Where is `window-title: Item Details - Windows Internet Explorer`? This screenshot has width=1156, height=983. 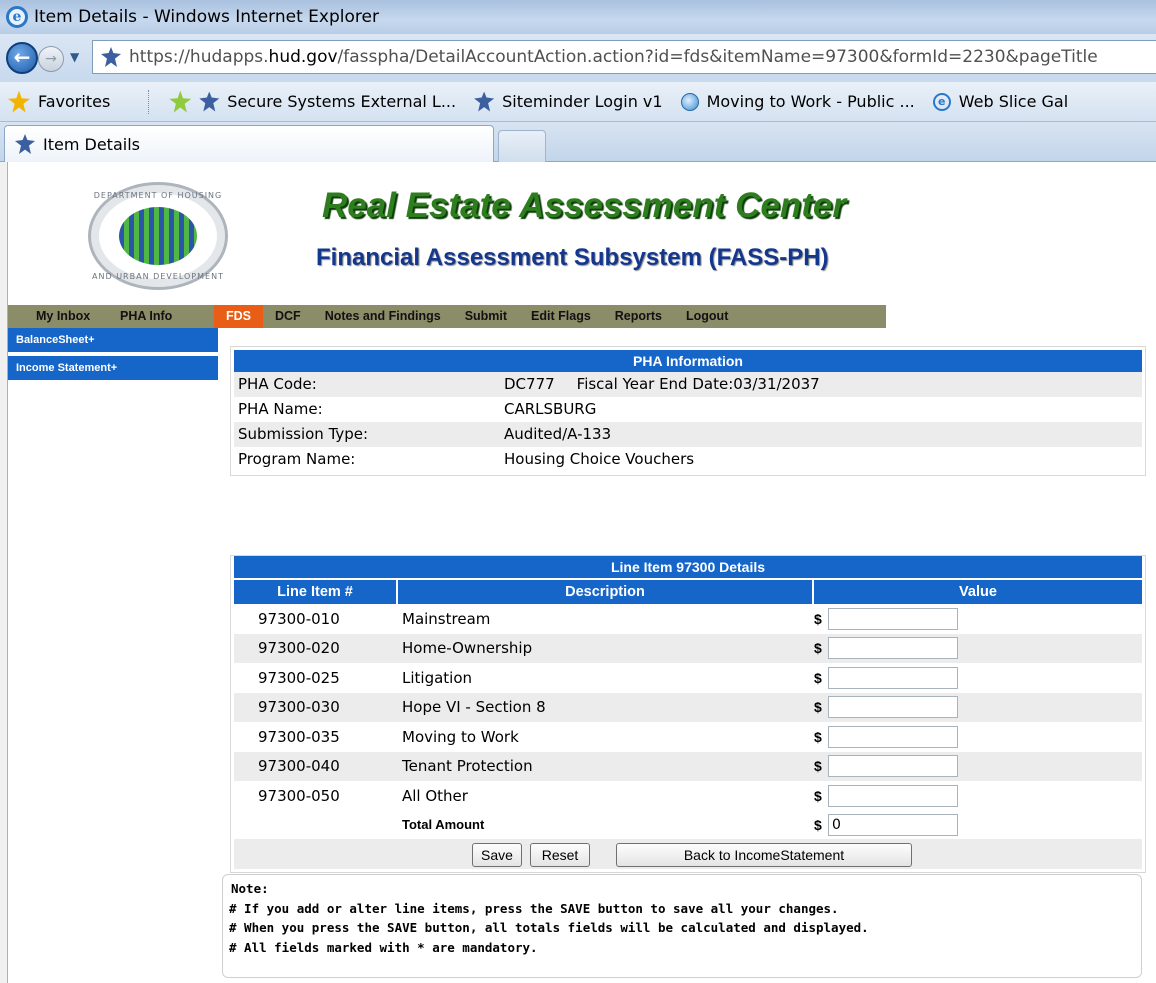
window-title: Item Details - Windows Internet Explorer is located at coordinates (206, 17).